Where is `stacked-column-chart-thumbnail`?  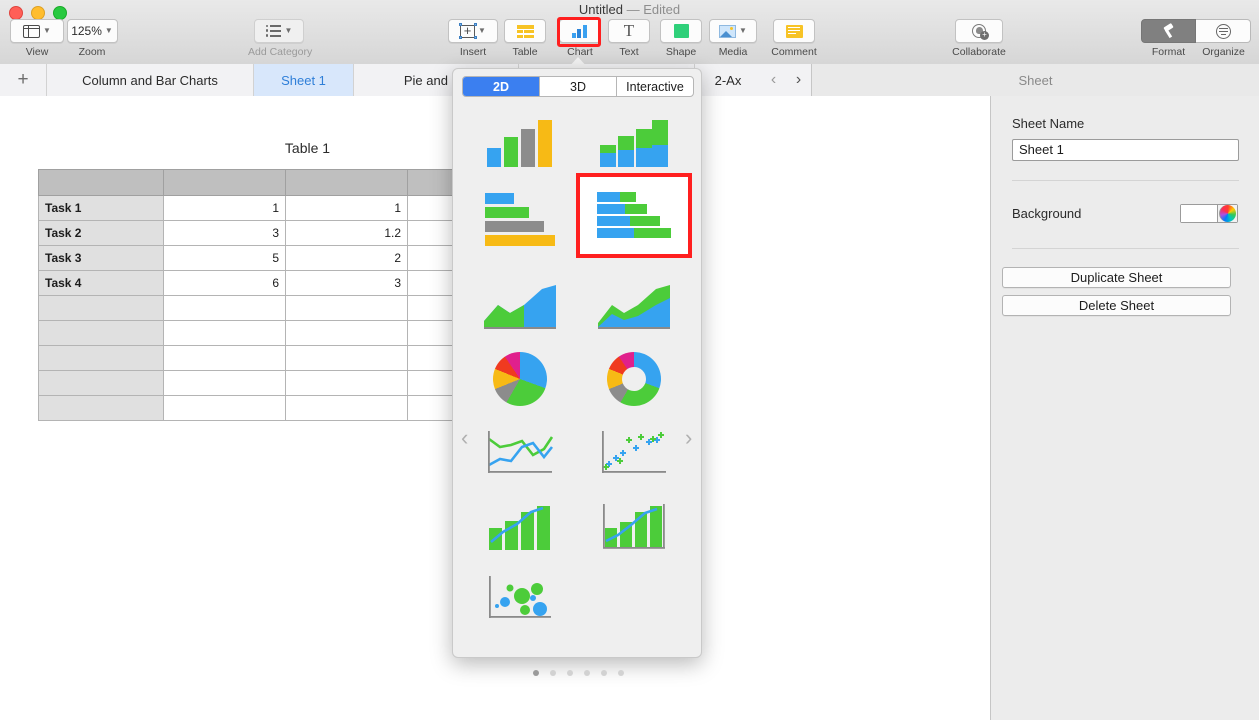
stacked-column-chart-thumbnail is located at coordinates (634, 143).